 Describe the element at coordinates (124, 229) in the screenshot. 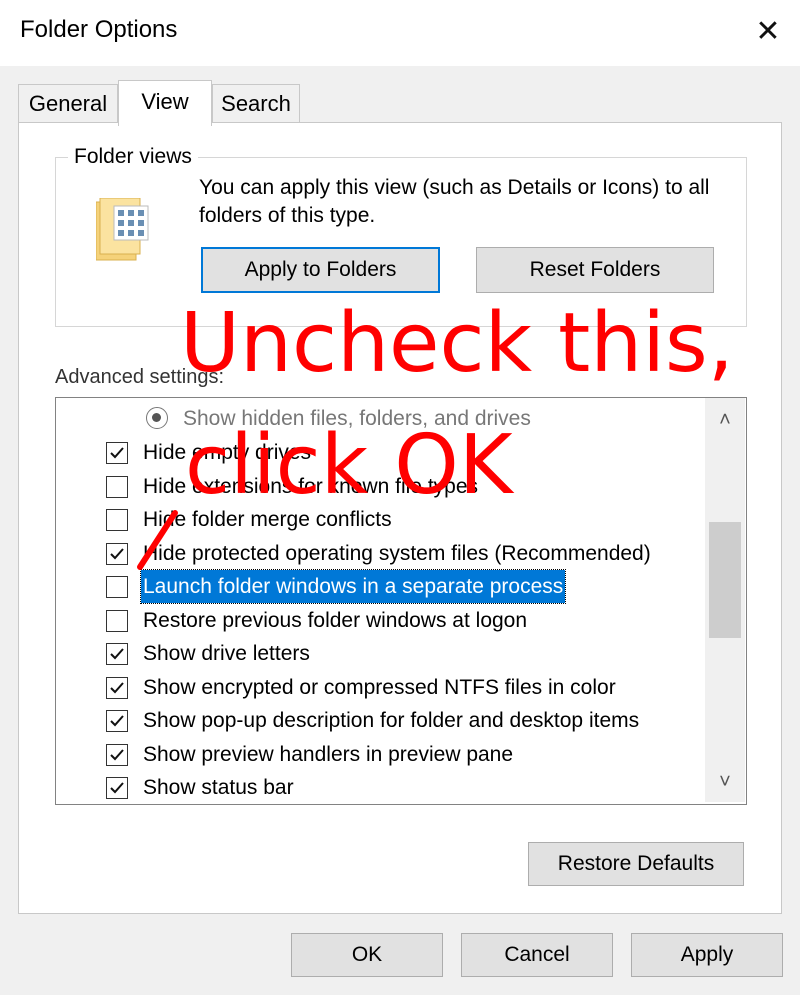

I see `folder-view-icon` at that location.